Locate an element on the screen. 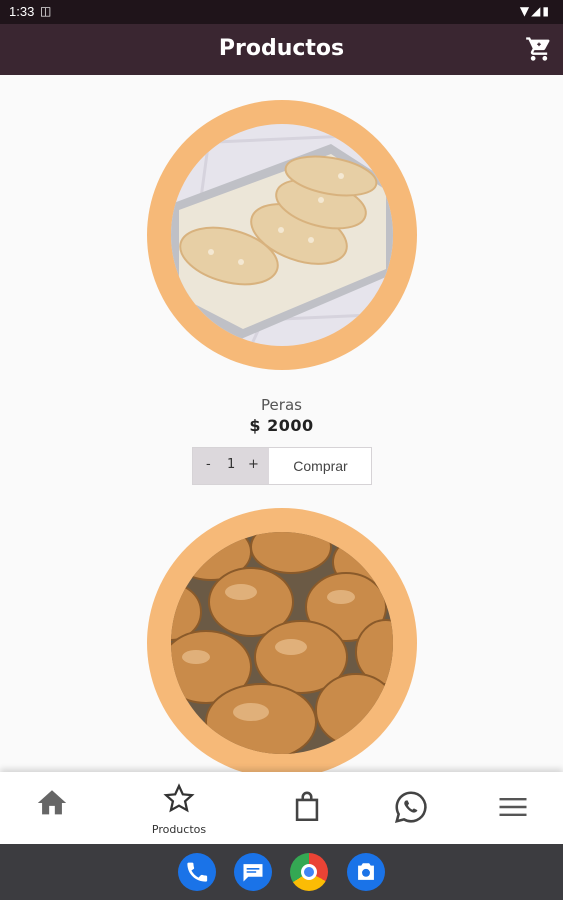 The image size is (563, 900). quantity-stepper: - 1 + is located at coordinates (231, 466).